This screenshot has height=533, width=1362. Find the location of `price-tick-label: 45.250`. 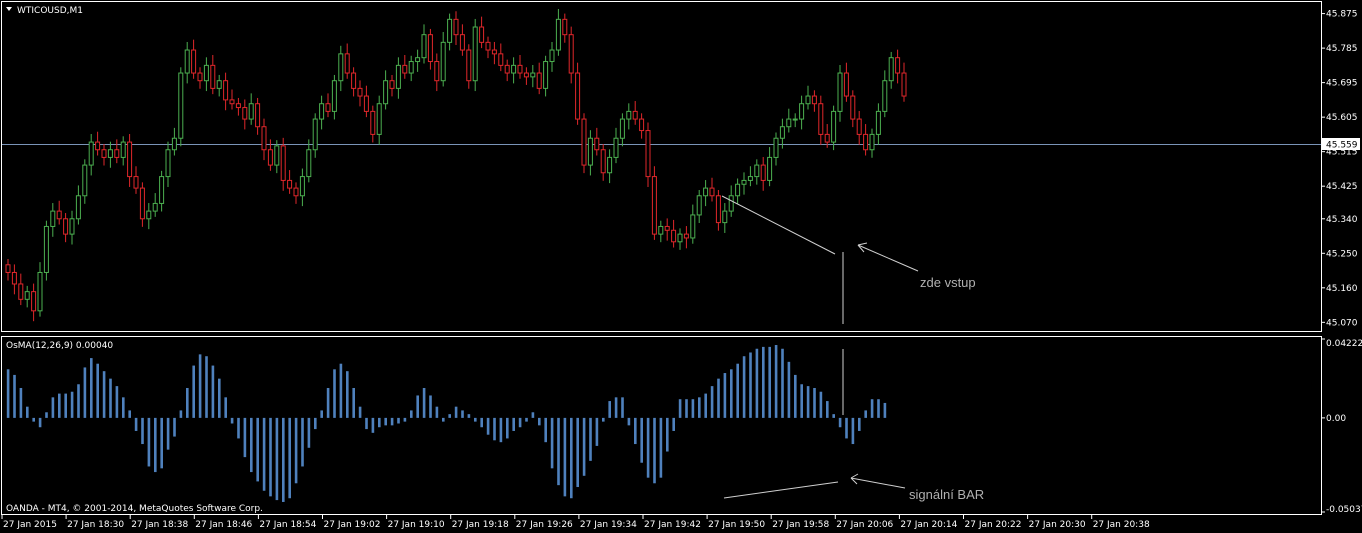

price-tick-label: 45.250 is located at coordinates (1342, 254).